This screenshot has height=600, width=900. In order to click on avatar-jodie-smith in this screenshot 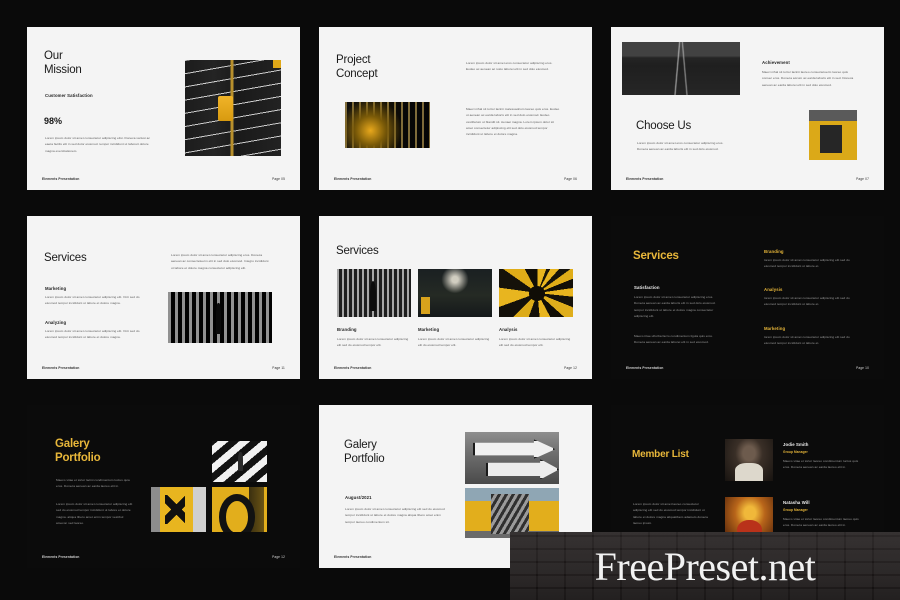, I will do `click(749, 460)`.